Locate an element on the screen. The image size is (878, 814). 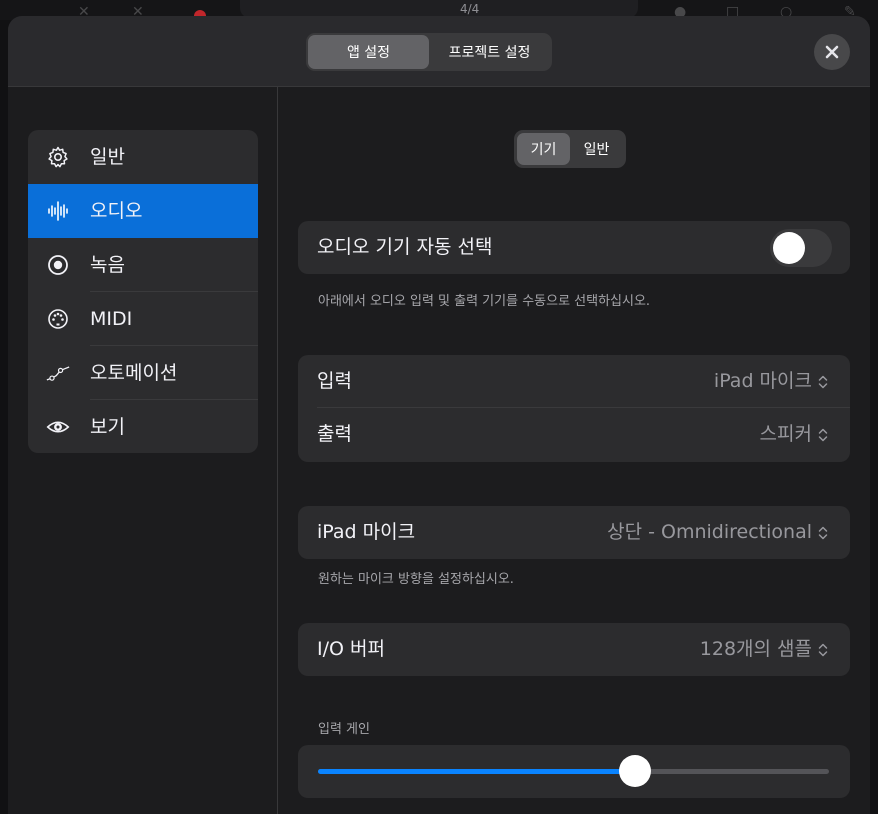
close-icon is located at coordinates (832, 52).